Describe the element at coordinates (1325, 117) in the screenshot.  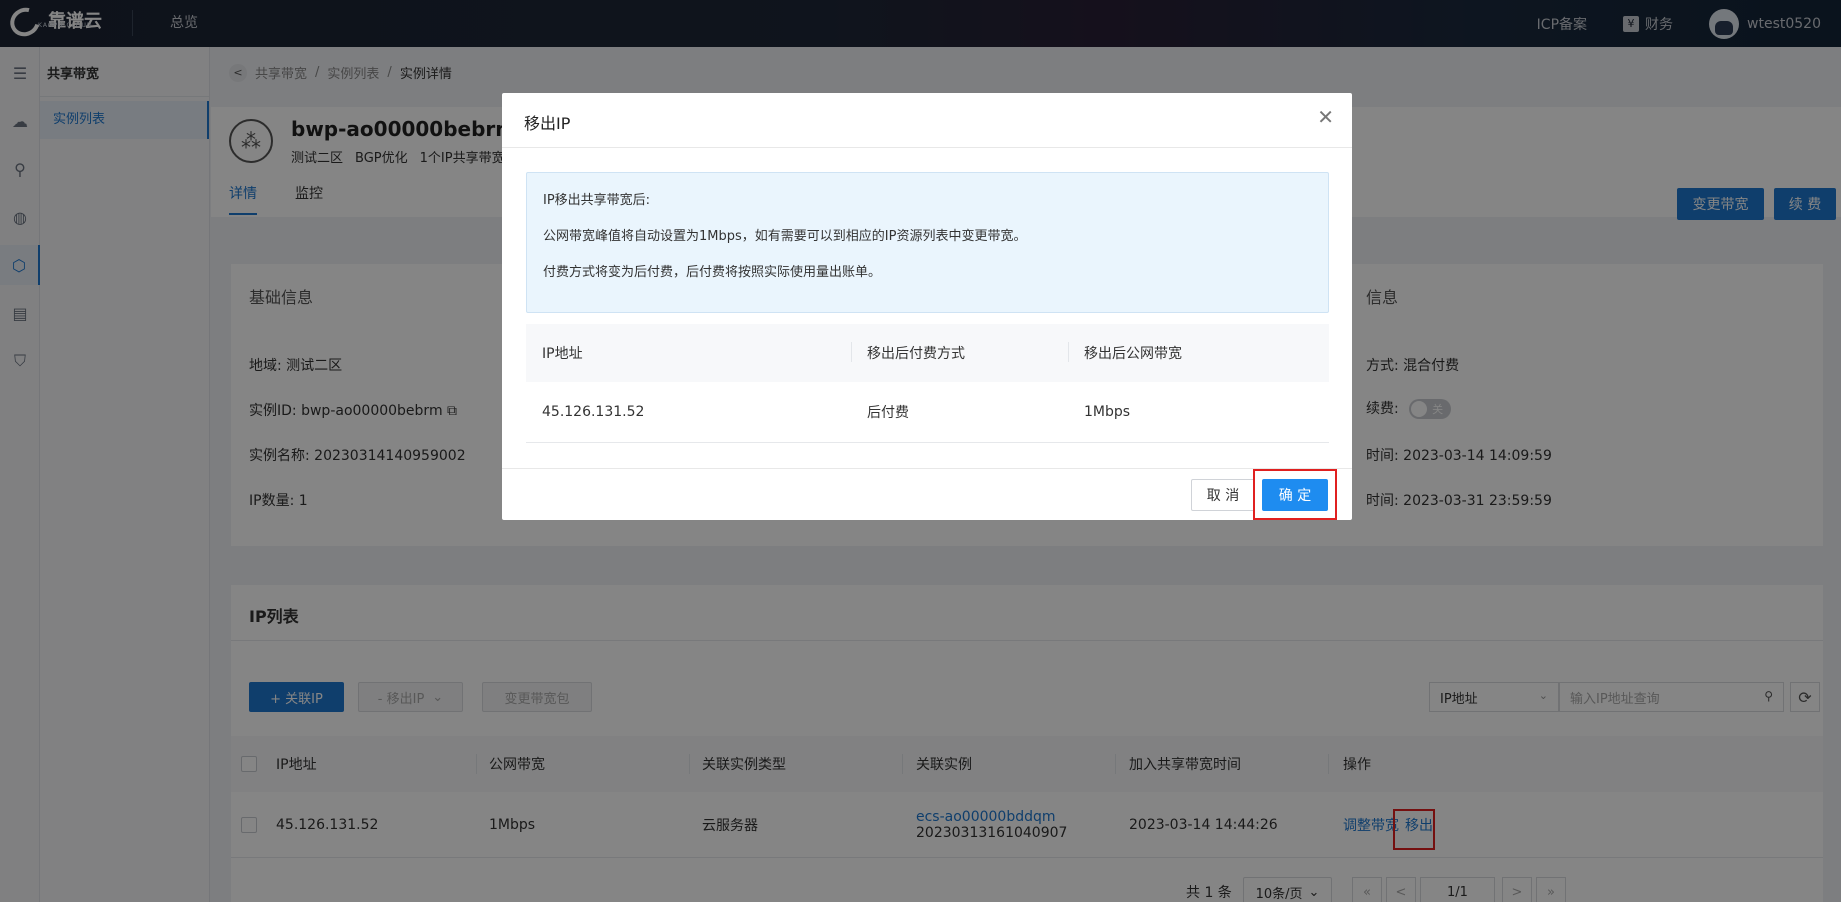
I see `close-icon: ✕` at that location.